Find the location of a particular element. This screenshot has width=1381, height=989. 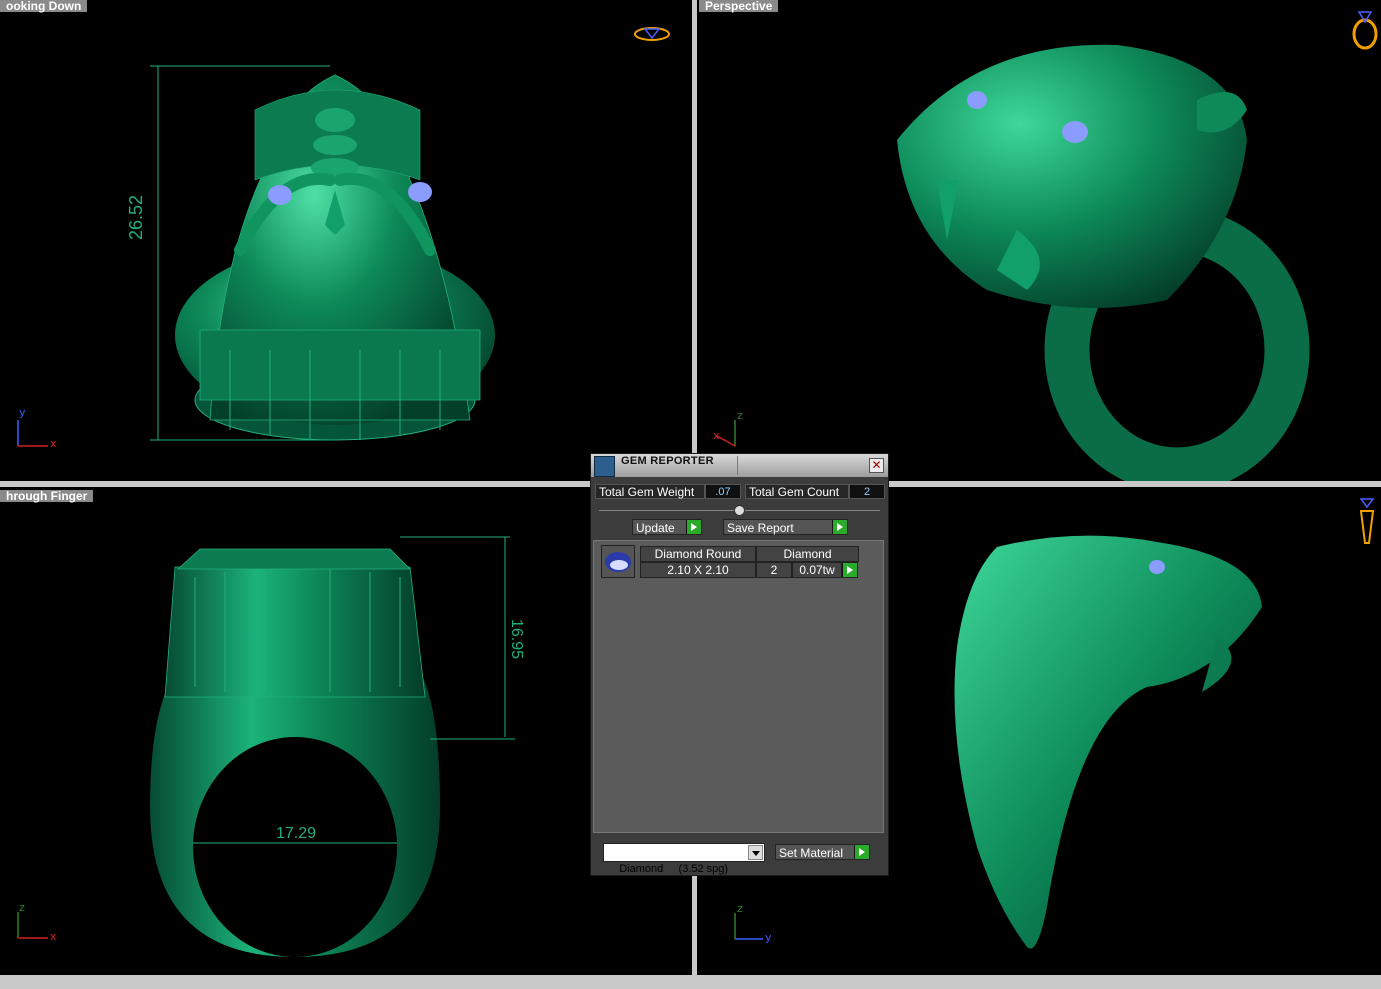

save-report-button: Save Report is located at coordinates (785, 527).